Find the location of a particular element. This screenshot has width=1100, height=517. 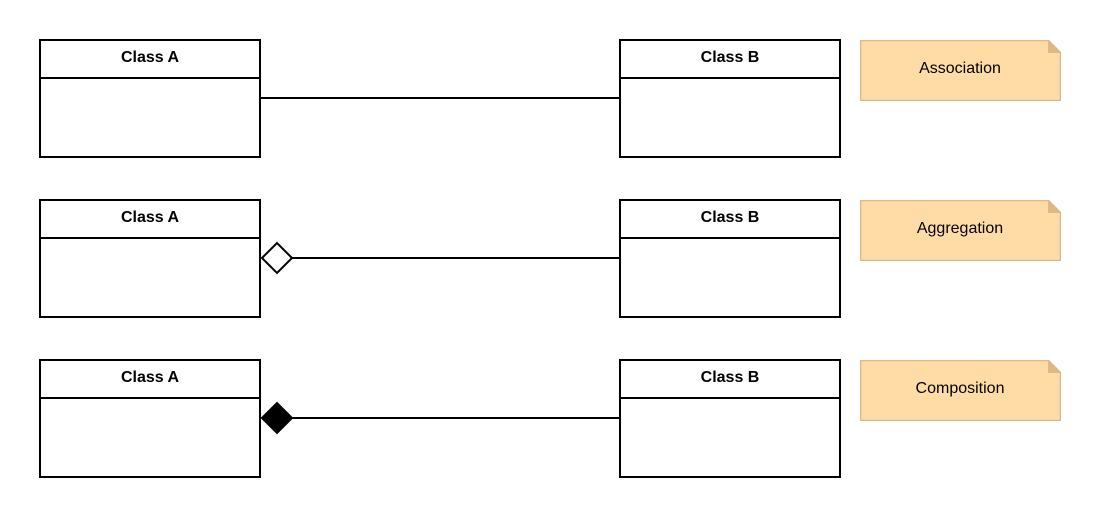

note-composition: Composition is located at coordinates (960, 390).